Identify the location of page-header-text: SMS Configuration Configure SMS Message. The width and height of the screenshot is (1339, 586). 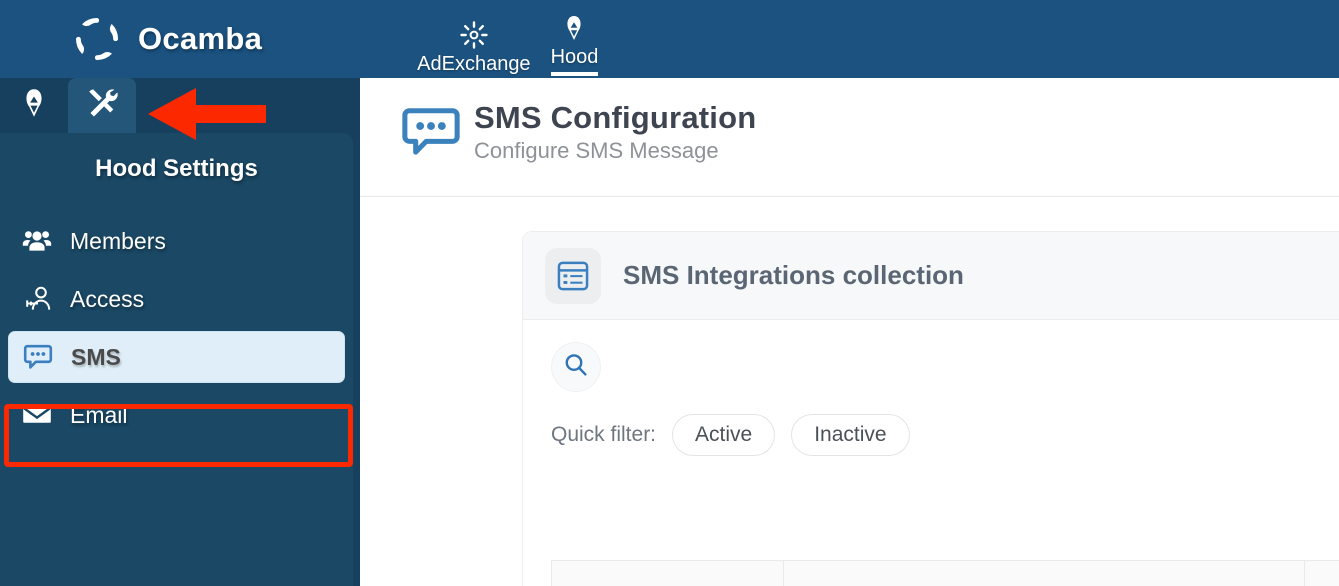
(615, 132).